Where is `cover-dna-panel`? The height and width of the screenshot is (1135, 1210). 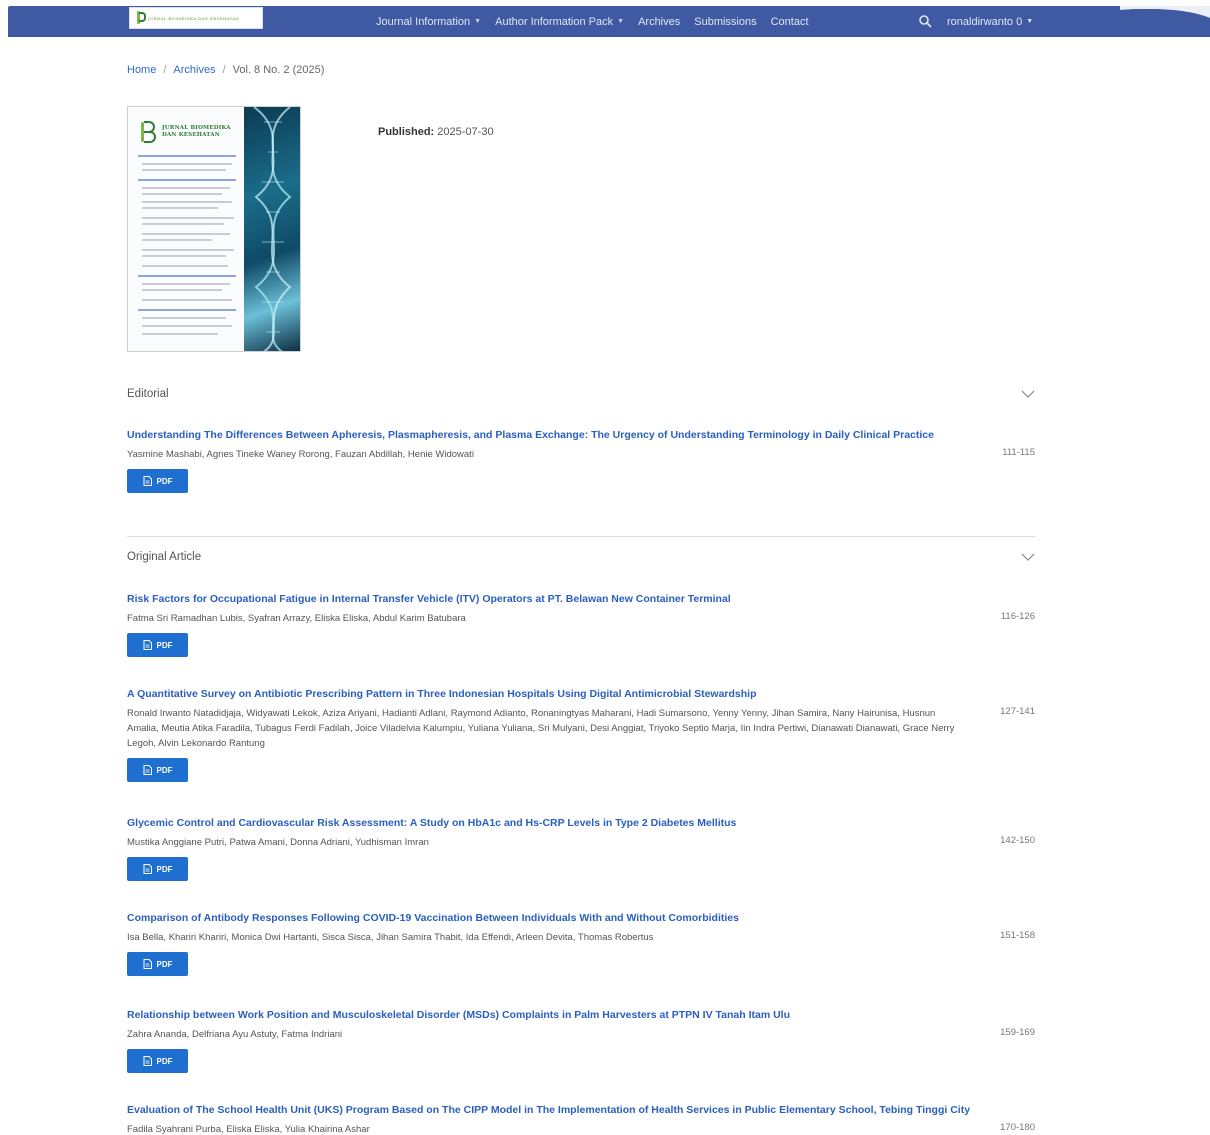 cover-dna-panel is located at coordinates (272, 229).